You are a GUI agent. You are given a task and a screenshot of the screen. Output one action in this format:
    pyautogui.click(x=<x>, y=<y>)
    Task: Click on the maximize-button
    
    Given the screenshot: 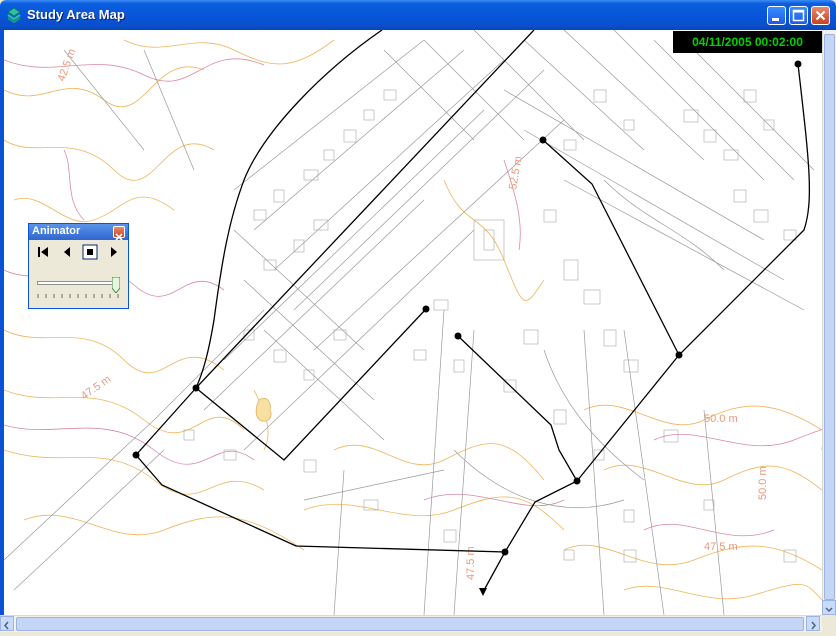 What is the action you would take?
    pyautogui.click(x=798, y=15)
    